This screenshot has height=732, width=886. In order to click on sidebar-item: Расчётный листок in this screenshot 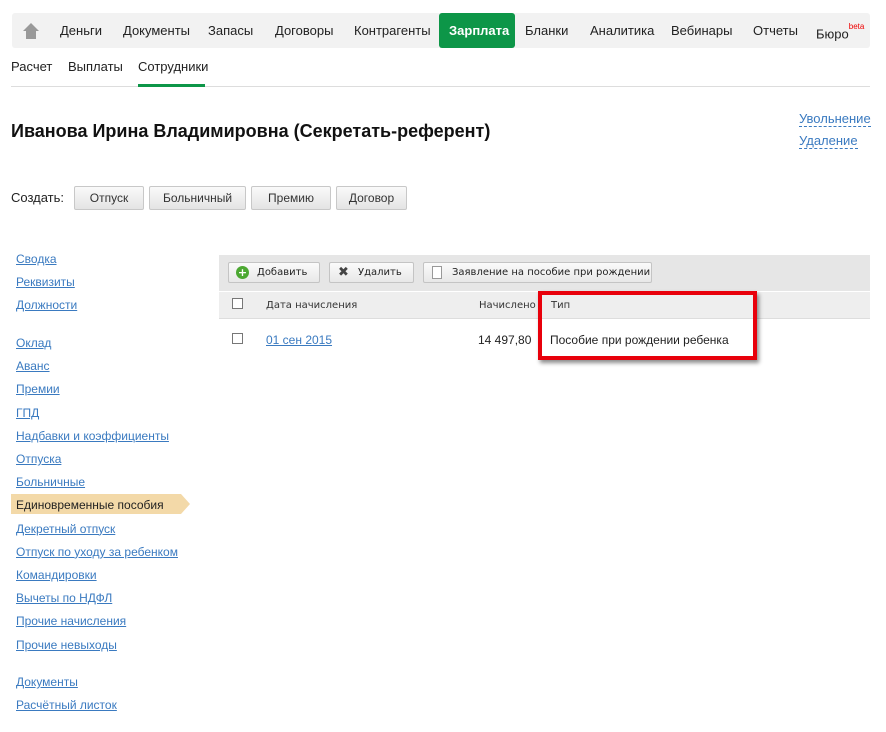, I will do `click(66, 705)`.